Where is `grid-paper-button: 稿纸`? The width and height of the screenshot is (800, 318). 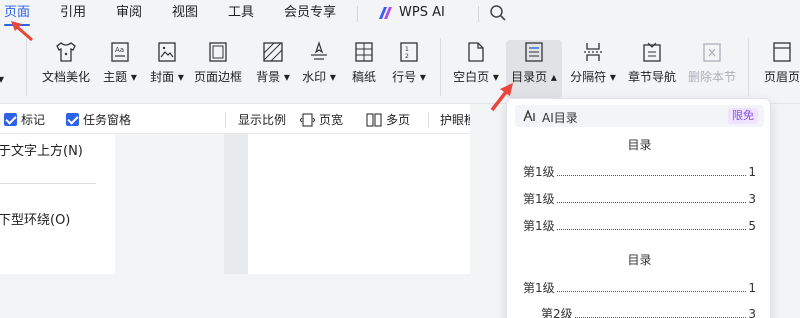 grid-paper-button: 稿纸 is located at coordinates (364, 62).